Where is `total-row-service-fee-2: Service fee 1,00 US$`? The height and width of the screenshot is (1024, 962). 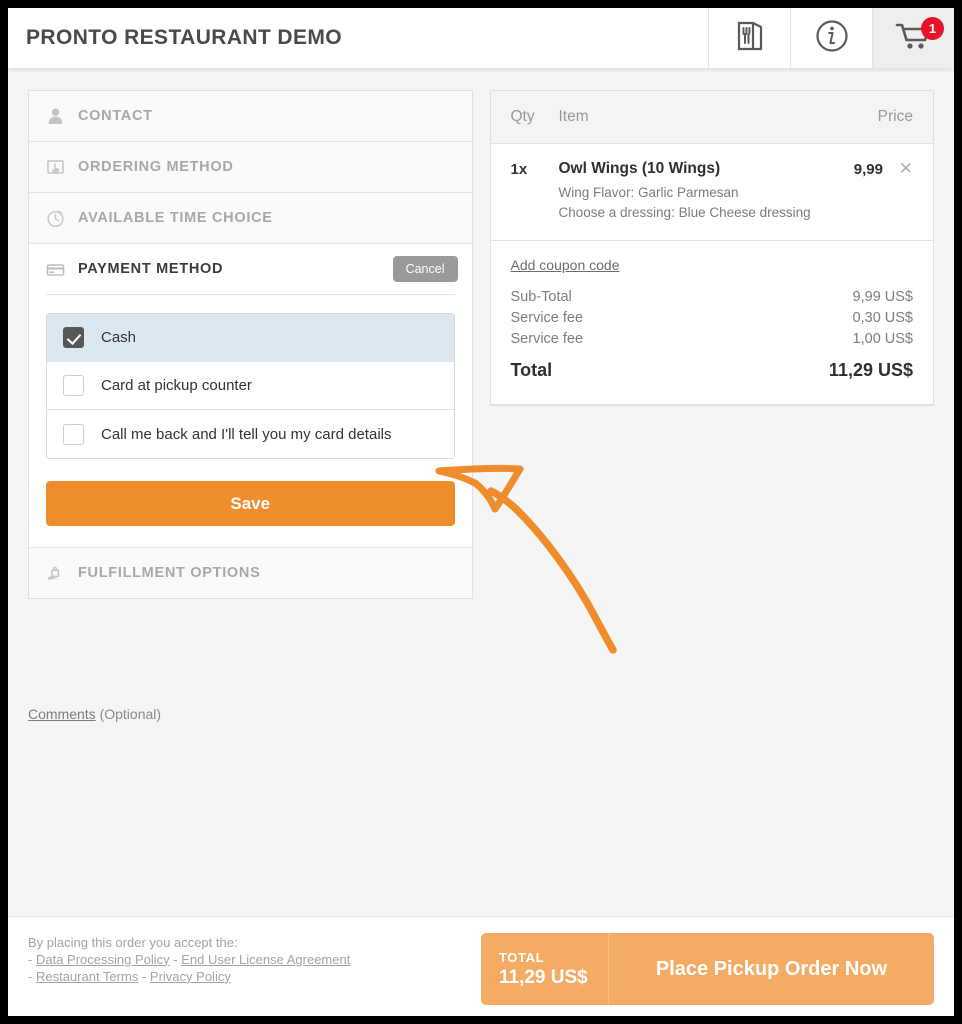
total-row-service-fee-2: Service fee 1,00 US$ is located at coordinates (712, 338).